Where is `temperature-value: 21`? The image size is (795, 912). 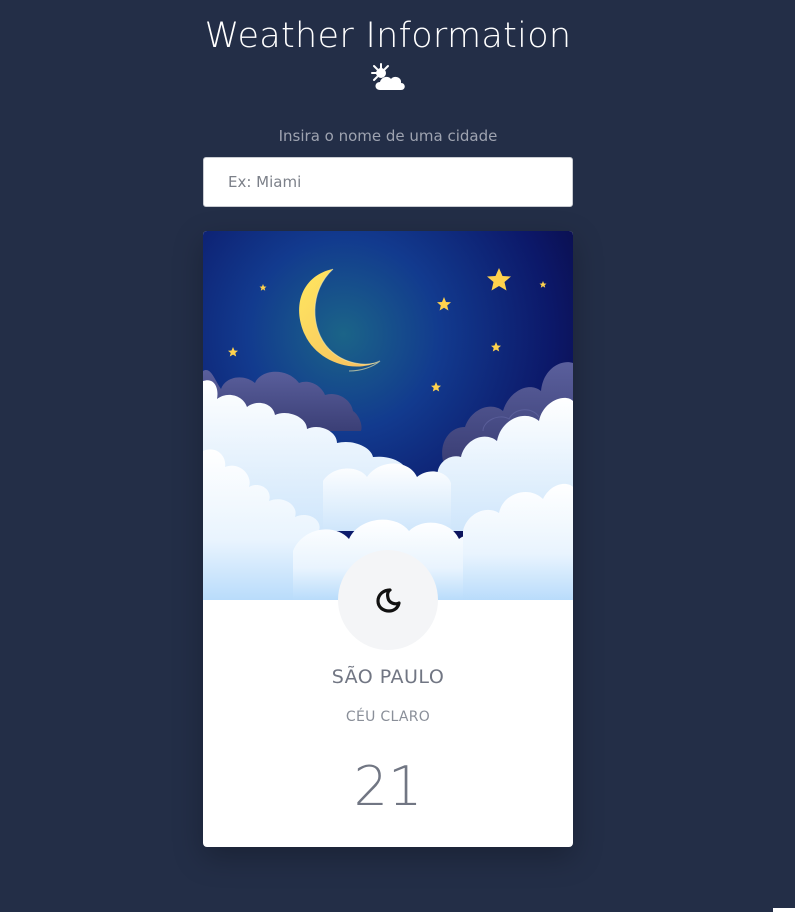 temperature-value: 21 is located at coordinates (388, 786).